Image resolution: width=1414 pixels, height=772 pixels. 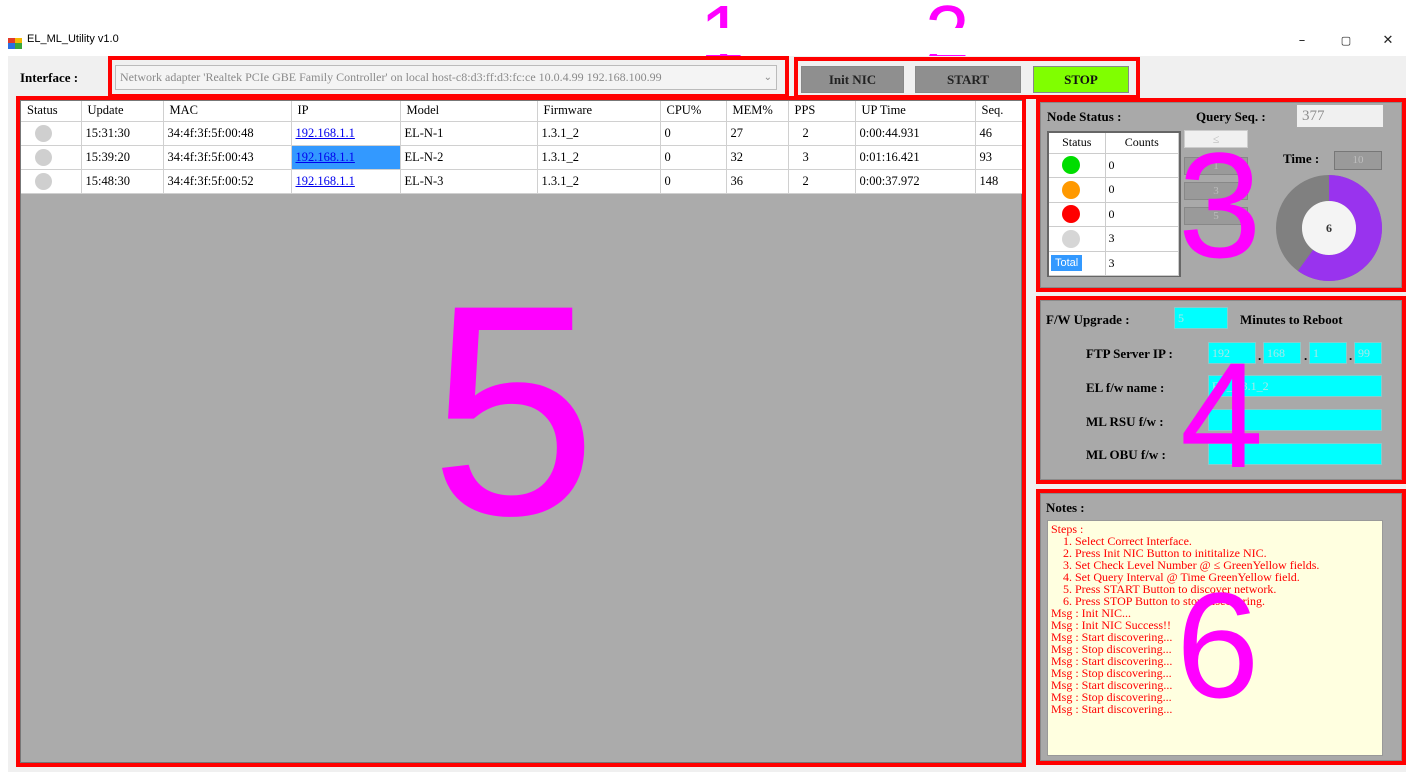 I want to click on minimize-button: –, so click(x=1302, y=41).